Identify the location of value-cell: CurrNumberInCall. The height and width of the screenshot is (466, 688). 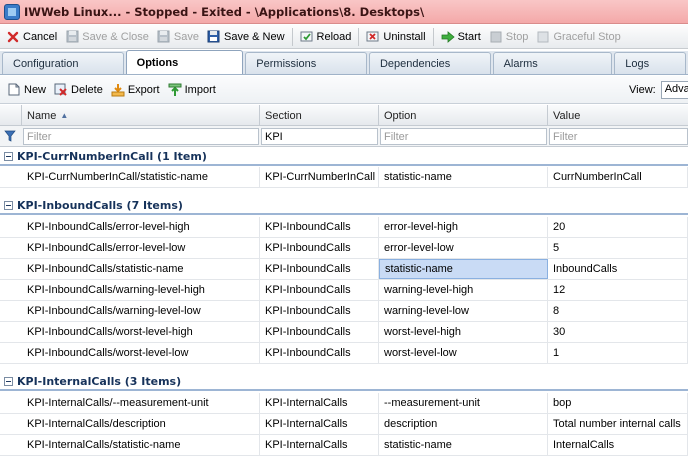
(618, 177).